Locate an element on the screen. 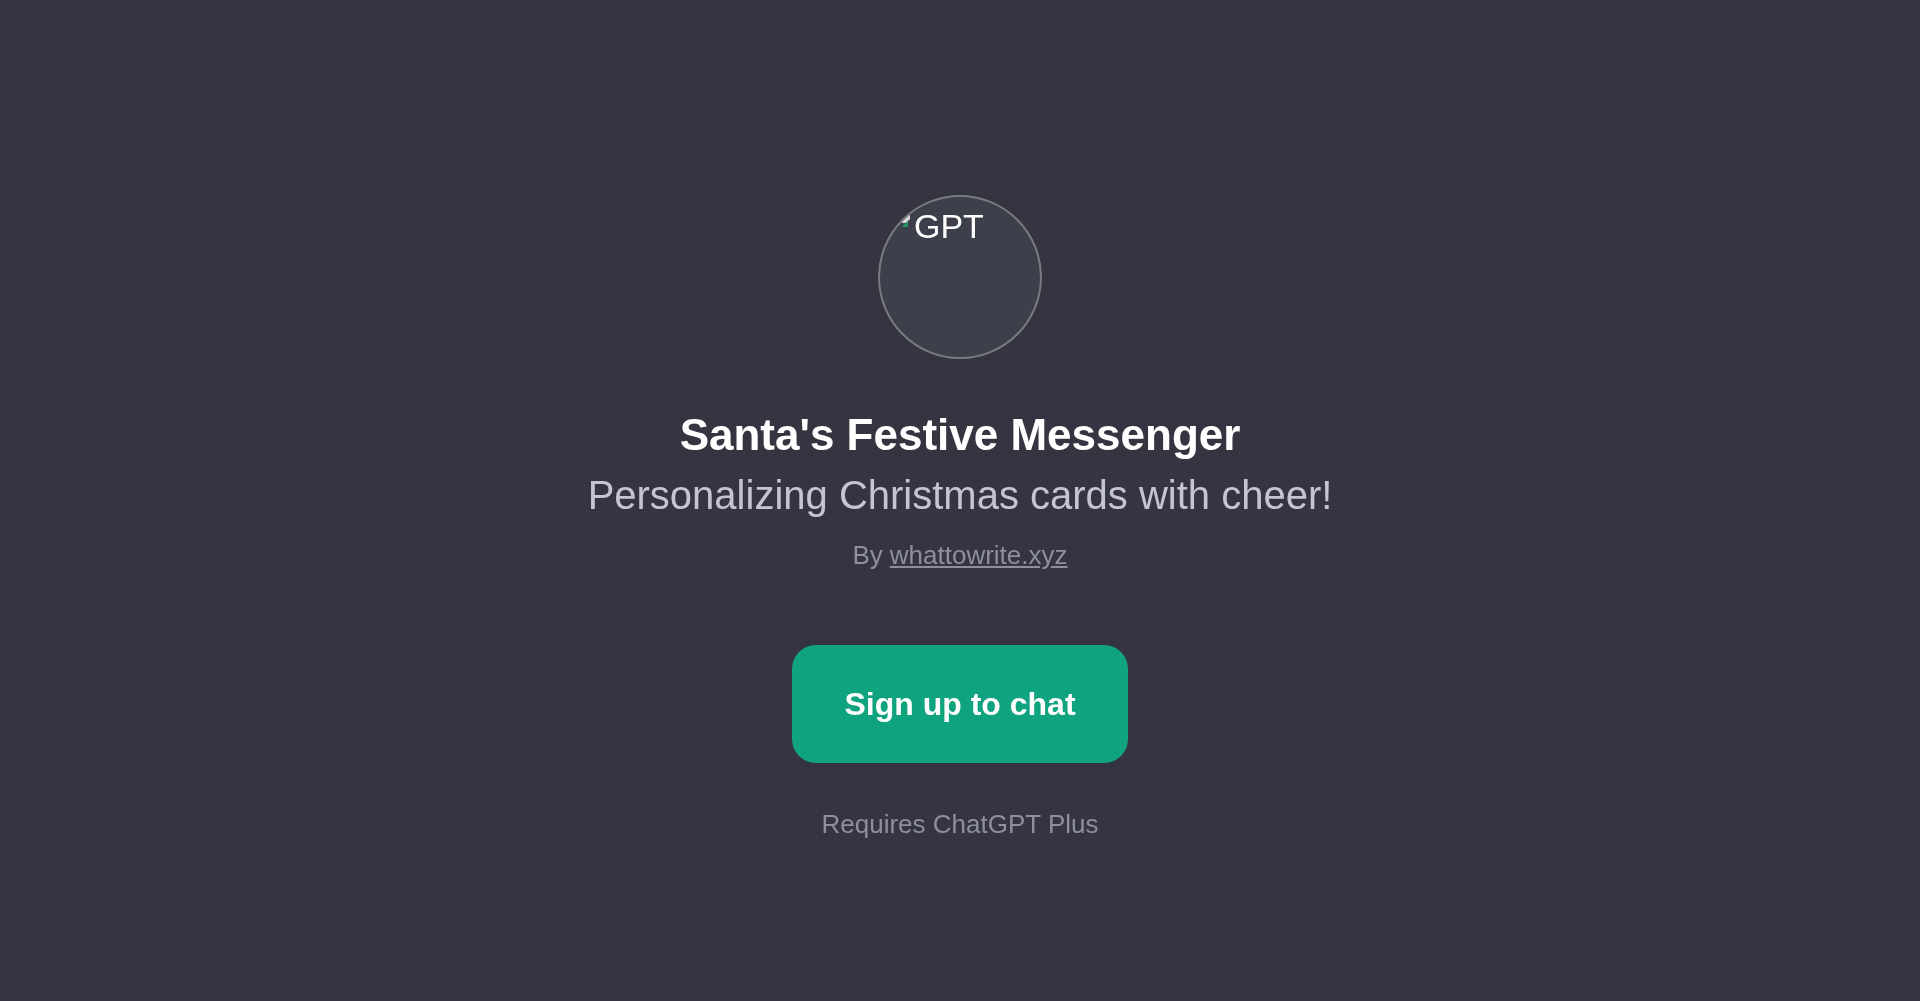 Image resolution: width=1920 pixels, height=1001 pixels. page-title: Santa's Festive Messenger is located at coordinates (960, 435).